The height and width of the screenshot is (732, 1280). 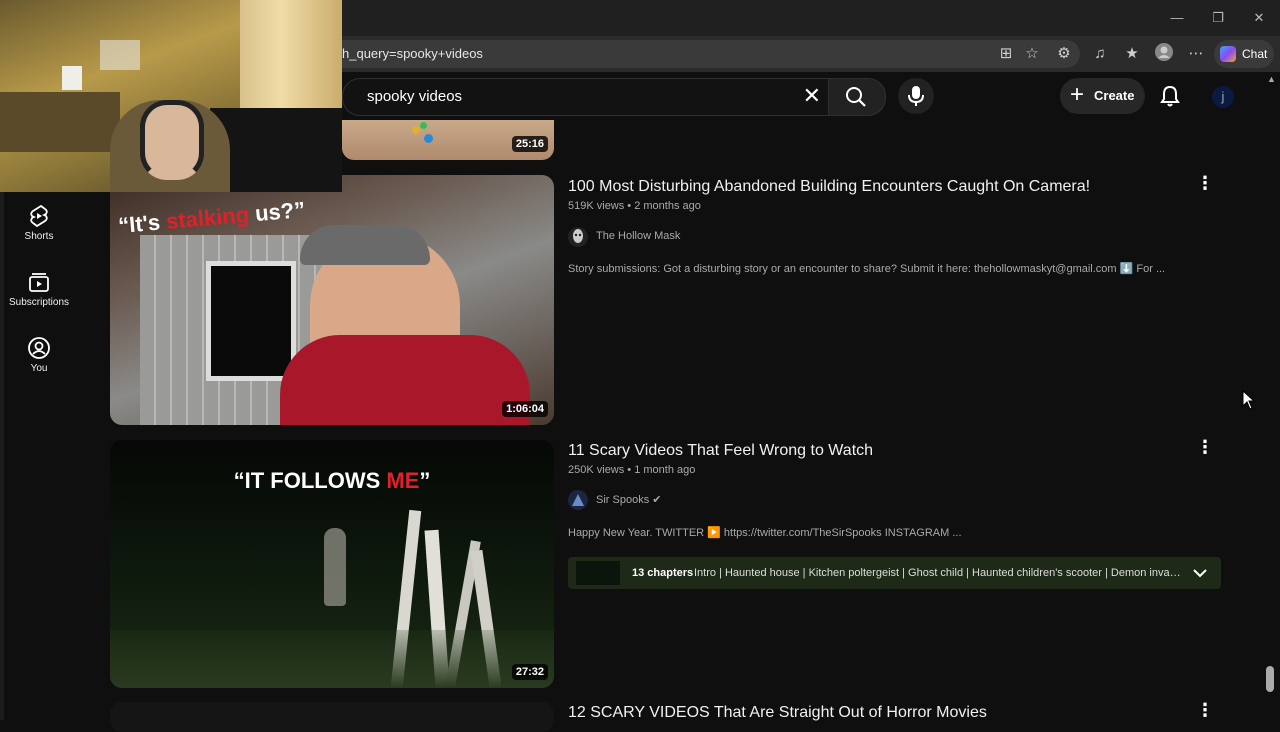 What do you see at coordinates (1100, 54) in the screenshot?
I see `read-aloud-icon: ♫` at bounding box center [1100, 54].